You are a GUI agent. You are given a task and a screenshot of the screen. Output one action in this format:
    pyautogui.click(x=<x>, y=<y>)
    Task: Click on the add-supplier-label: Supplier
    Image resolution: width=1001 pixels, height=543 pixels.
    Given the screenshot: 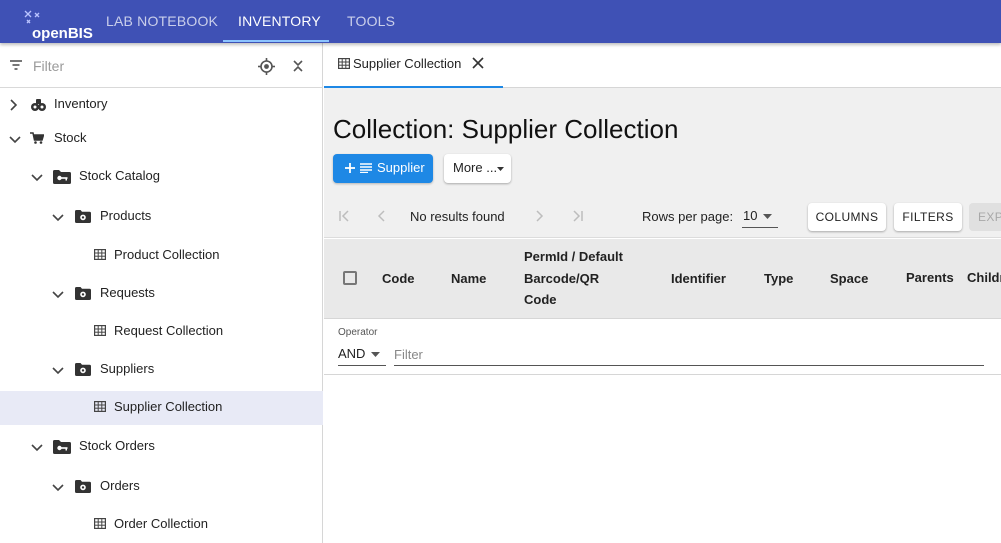 What is the action you would take?
    pyautogui.click(x=401, y=167)
    